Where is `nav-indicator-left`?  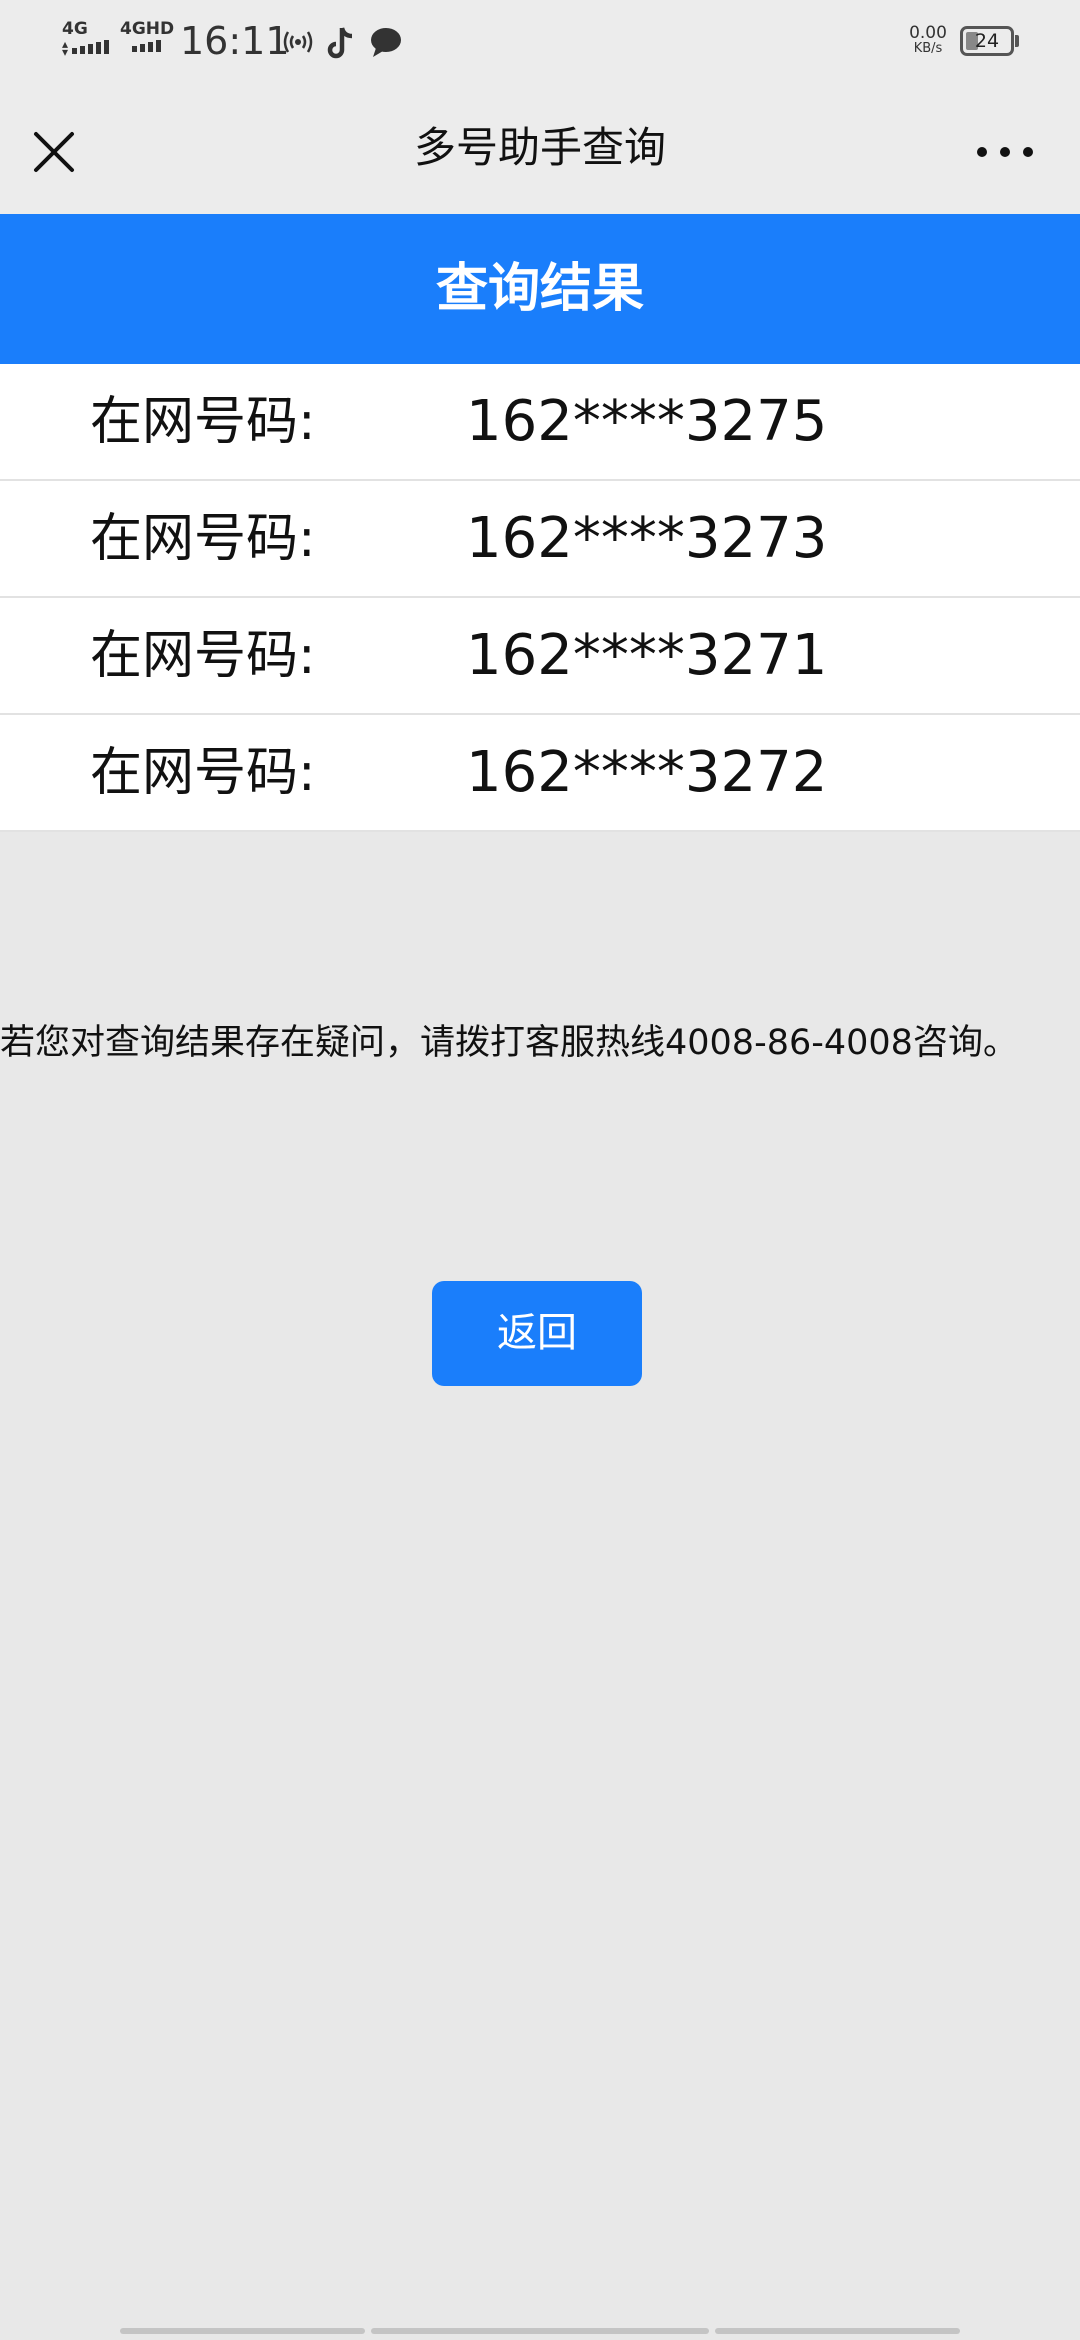 nav-indicator-left is located at coordinates (242, 2331).